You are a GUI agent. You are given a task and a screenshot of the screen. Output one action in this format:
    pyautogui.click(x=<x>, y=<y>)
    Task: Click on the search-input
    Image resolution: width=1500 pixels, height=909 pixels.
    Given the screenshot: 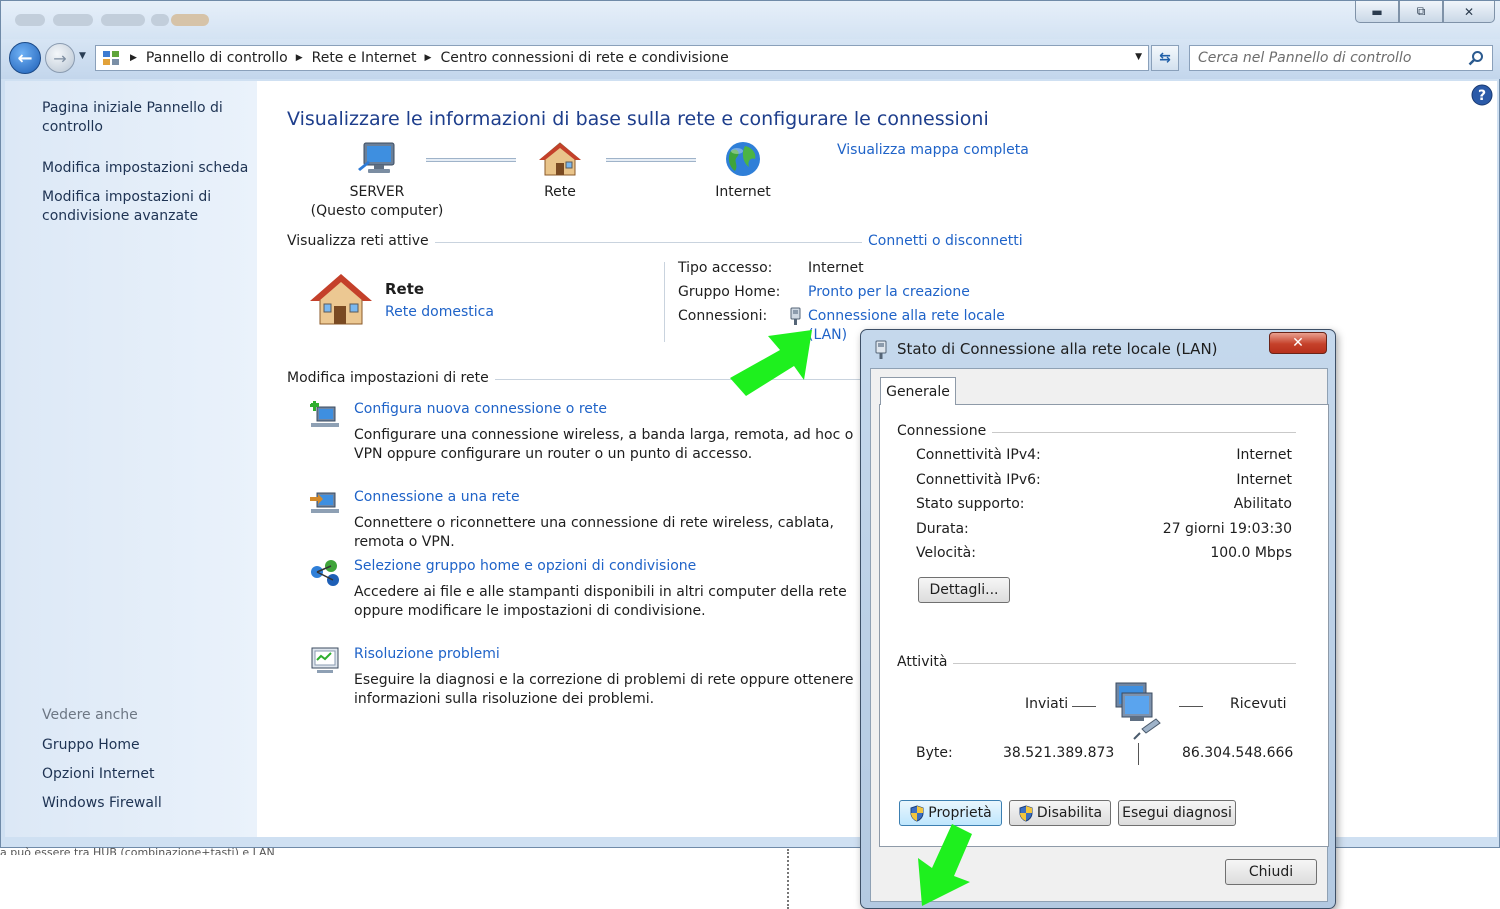 What is the action you would take?
    pyautogui.click(x=1328, y=58)
    